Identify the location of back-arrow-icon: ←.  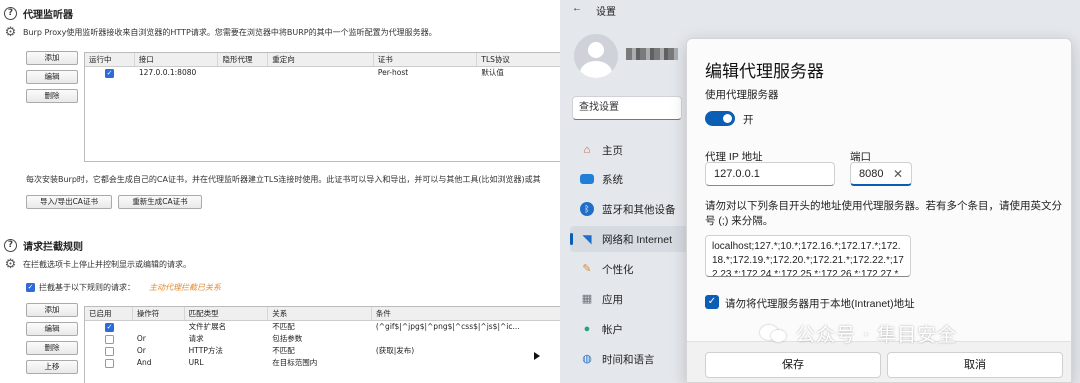
(577, 10).